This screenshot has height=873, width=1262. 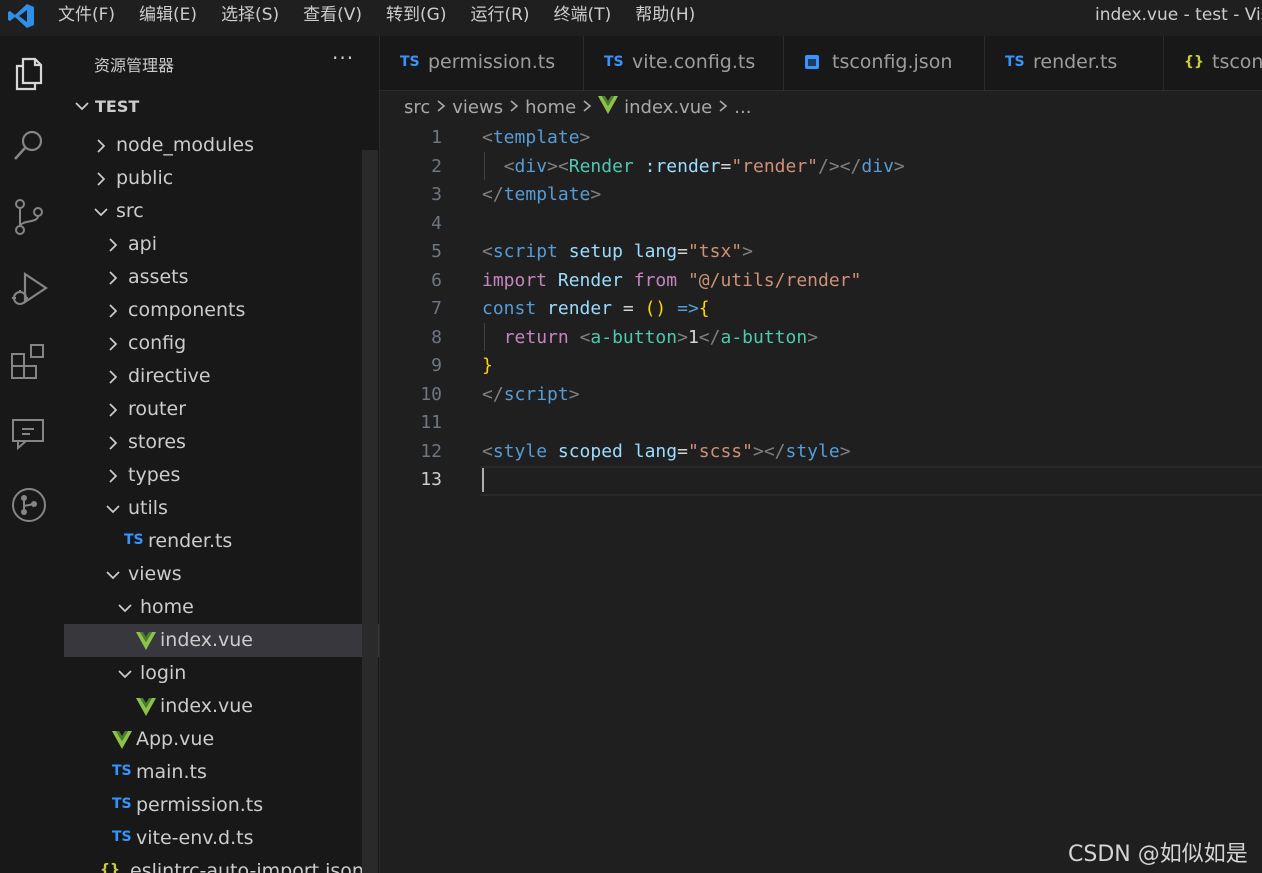 What do you see at coordinates (665, 16) in the screenshot?
I see `menu-item: 帮助(H)` at bounding box center [665, 16].